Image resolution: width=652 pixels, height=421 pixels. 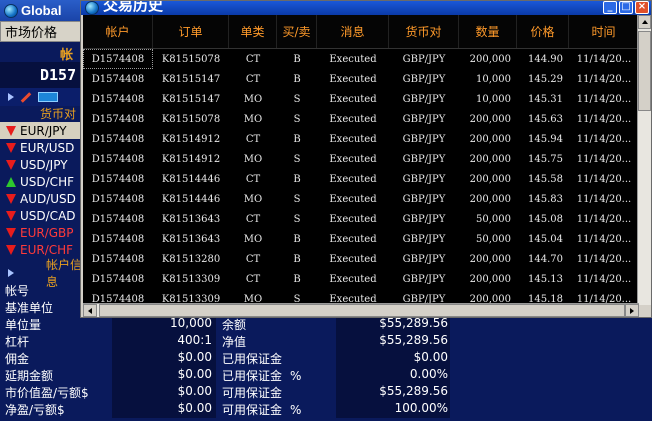 What do you see at coordinates (41, 164) in the screenshot?
I see `currency-pair-row: USD/JPY` at bounding box center [41, 164].